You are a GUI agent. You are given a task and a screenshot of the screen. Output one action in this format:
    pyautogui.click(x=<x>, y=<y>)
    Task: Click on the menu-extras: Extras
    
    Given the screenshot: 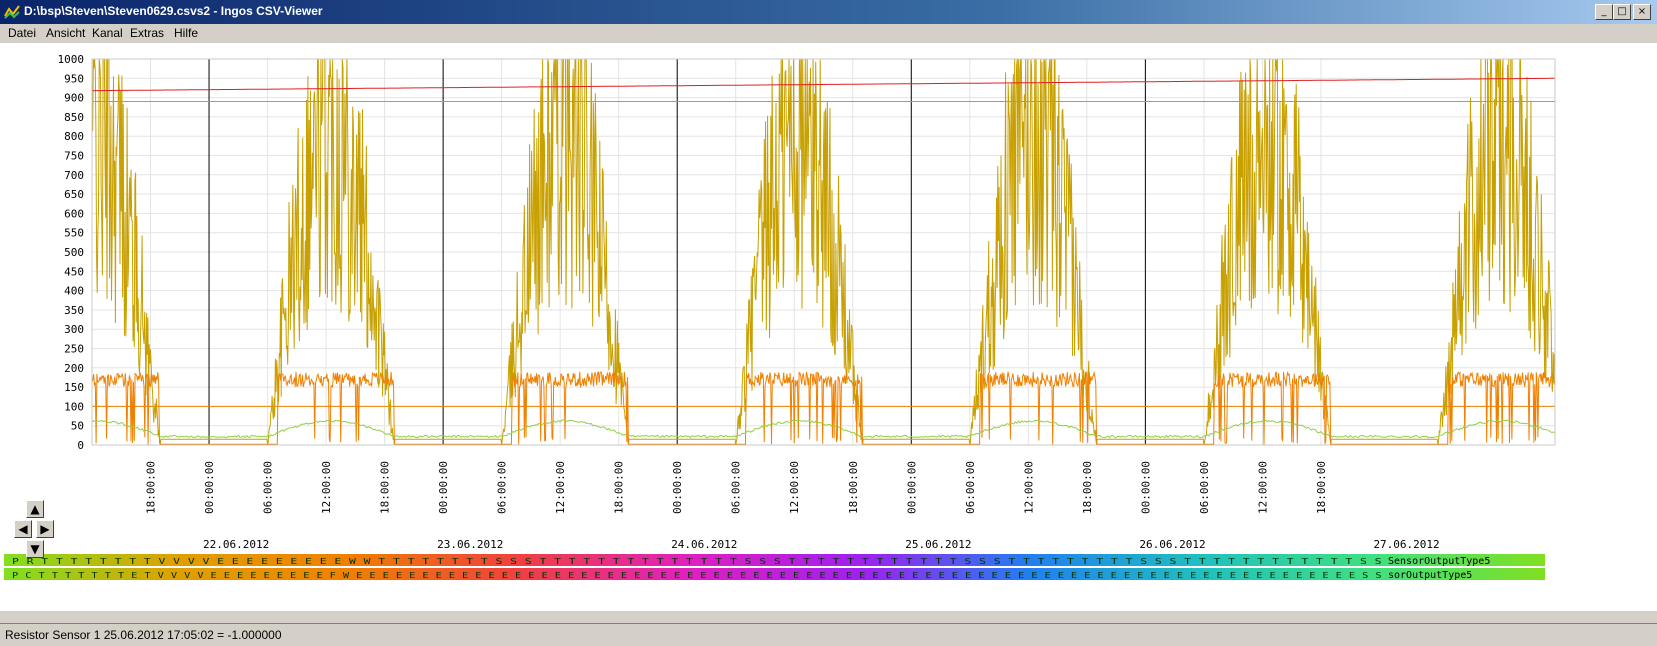 What is the action you would take?
    pyautogui.click(x=147, y=33)
    